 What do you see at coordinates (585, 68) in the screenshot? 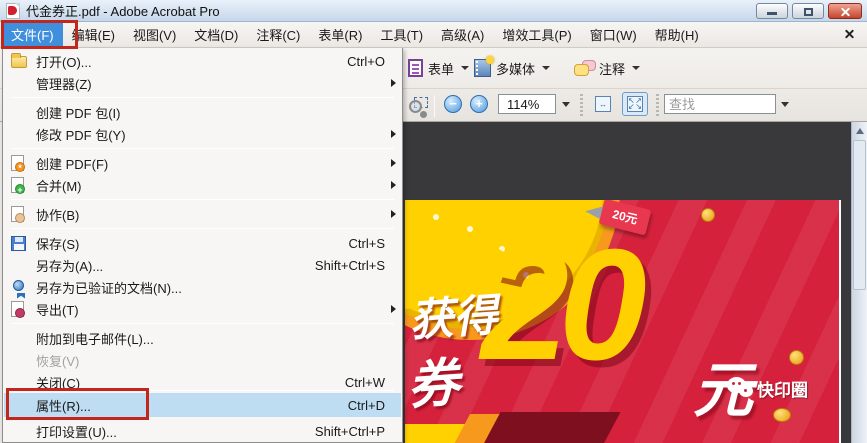
I see `comment-icon` at bounding box center [585, 68].